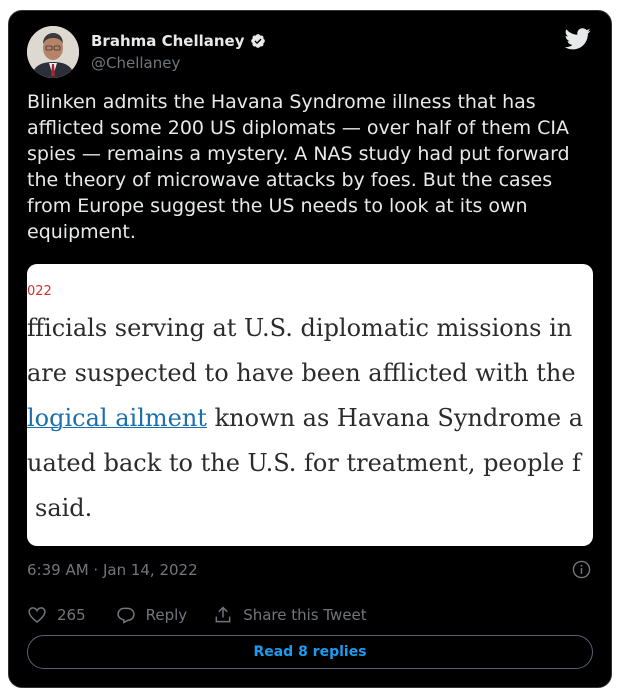  What do you see at coordinates (578, 39) in the screenshot?
I see `twitter-bird-icon` at bounding box center [578, 39].